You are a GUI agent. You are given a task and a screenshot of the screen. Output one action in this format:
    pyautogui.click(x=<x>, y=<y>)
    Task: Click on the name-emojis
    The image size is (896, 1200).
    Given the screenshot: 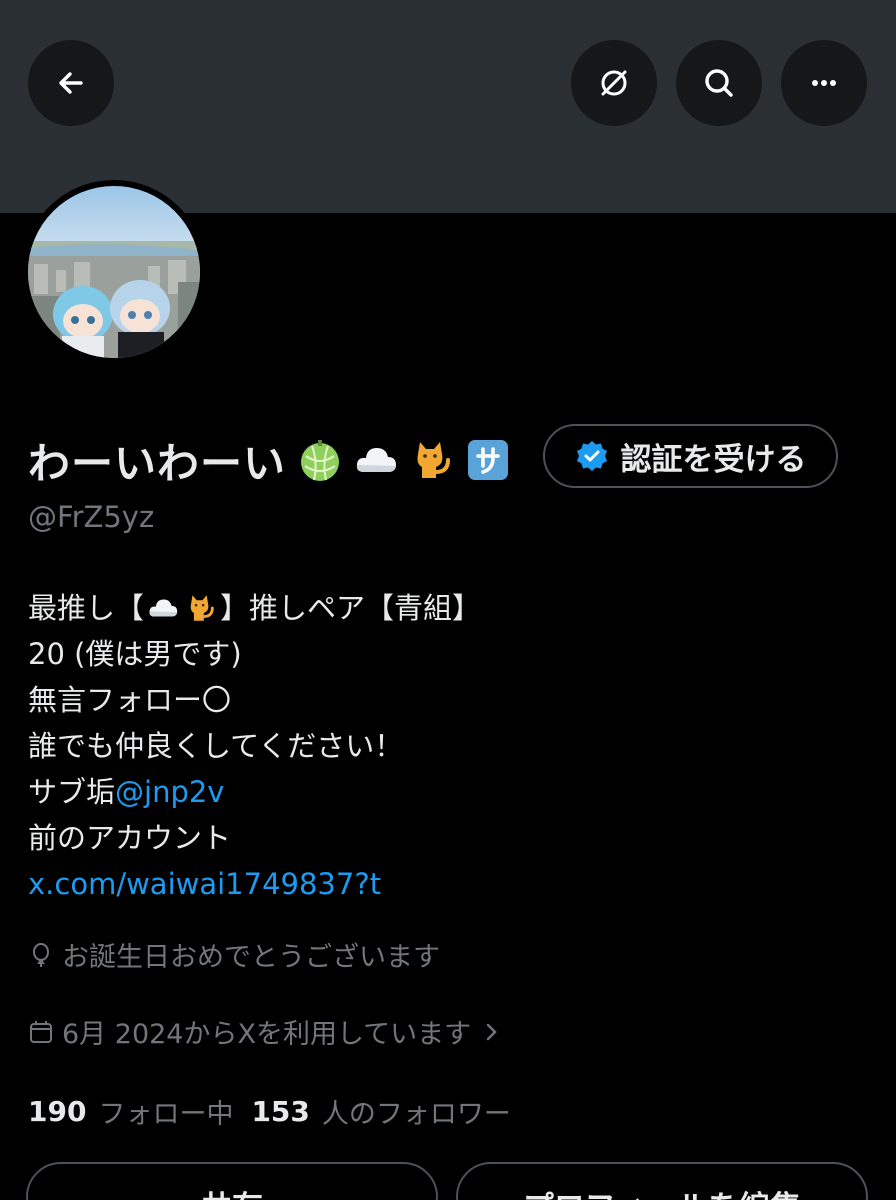 What is the action you would take?
    pyautogui.click(x=404, y=460)
    